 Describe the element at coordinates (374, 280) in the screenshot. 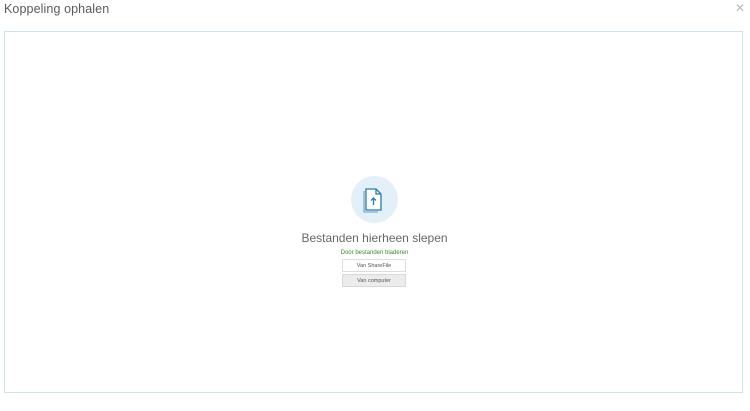

I see `from-computer-button: Van computer` at that location.